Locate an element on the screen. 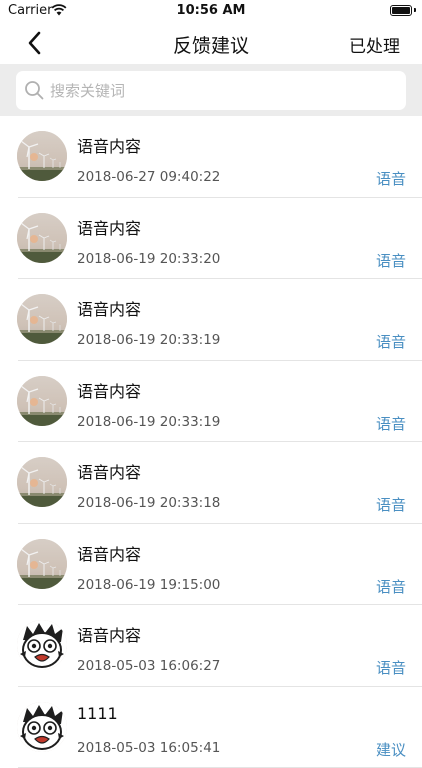 Image resolution: width=422 pixels, height=768 pixels. item-timestamp: 2018-06-19 20:33:20 is located at coordinates (148, 259).